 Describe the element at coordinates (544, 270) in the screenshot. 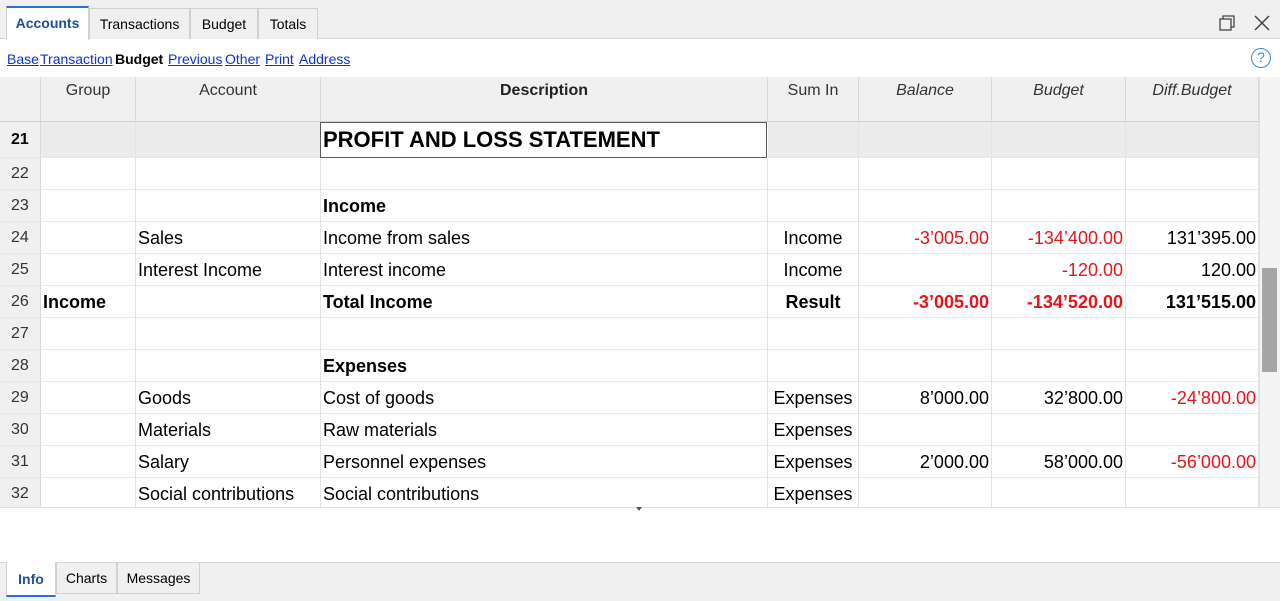

I see `cell-description: Interest income` at that location.